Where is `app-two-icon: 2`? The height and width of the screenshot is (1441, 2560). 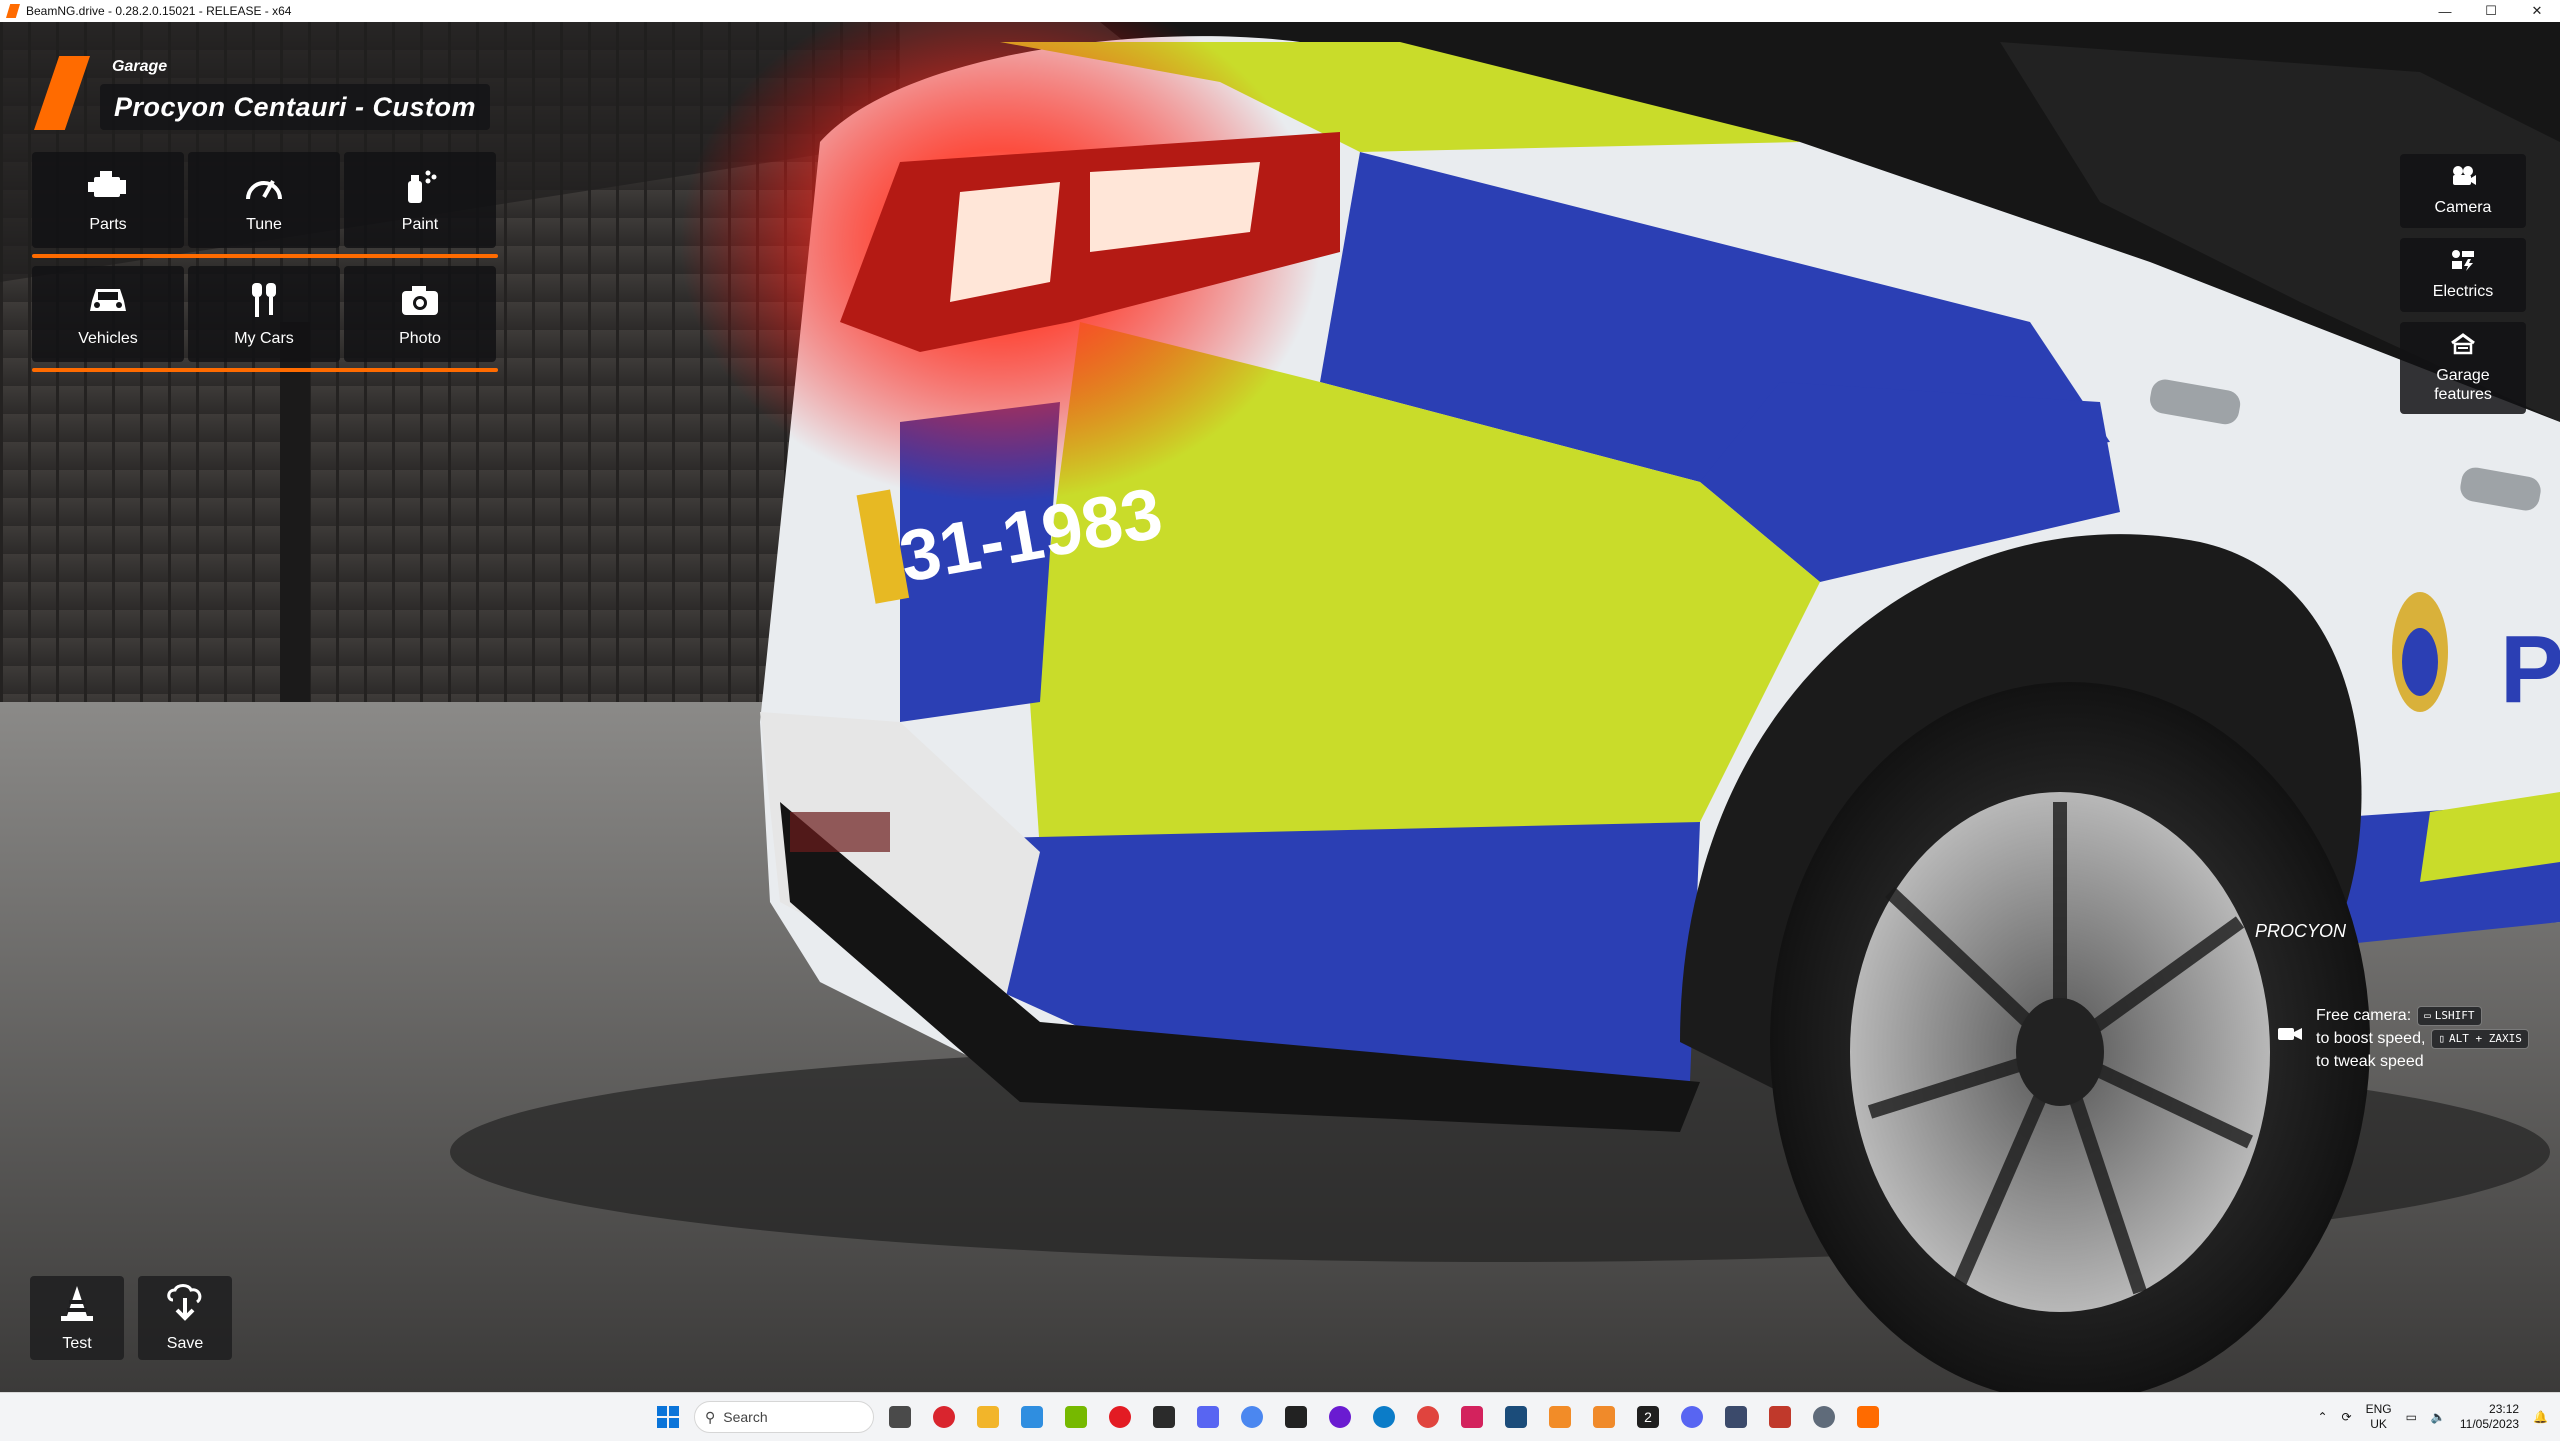 app-two-icon: 2 is located at coordinates (1648, 1417).